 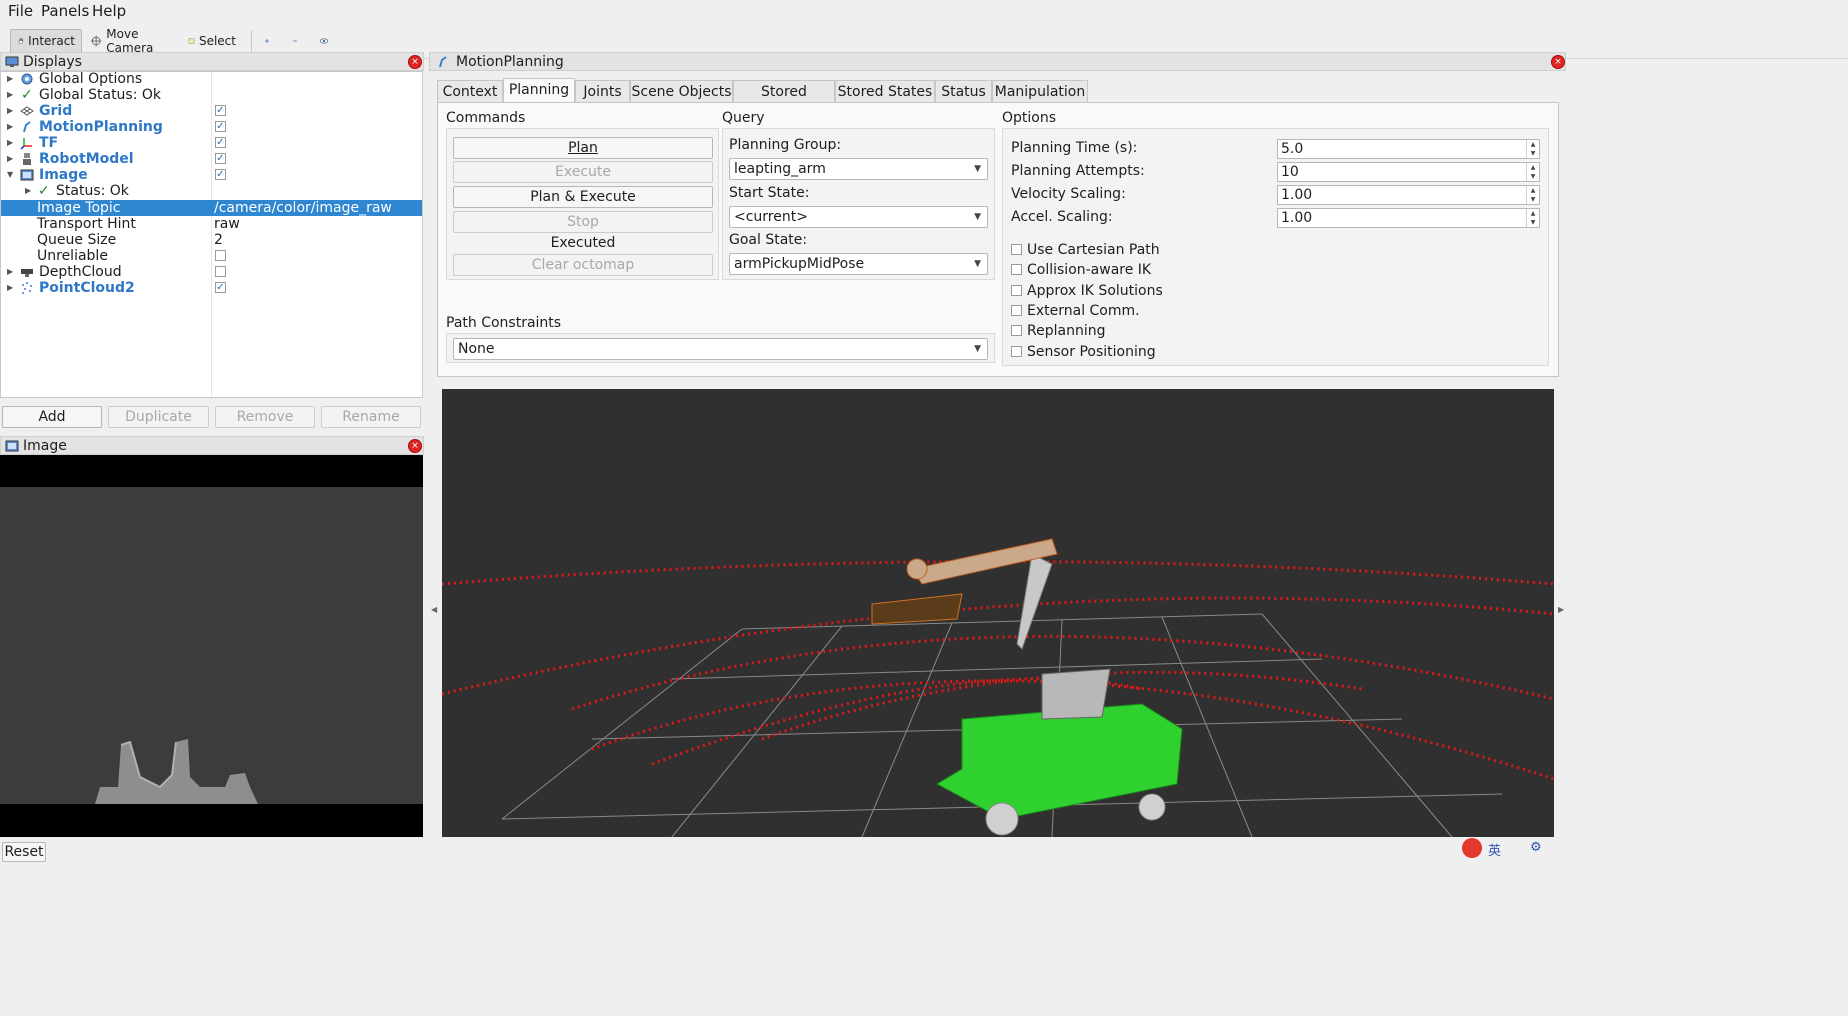 What do you see at coordinates (211, 79) in the screenshot?
I see `tree-row-global-options: ▶ Global Options` at bounding box center [211, 79].